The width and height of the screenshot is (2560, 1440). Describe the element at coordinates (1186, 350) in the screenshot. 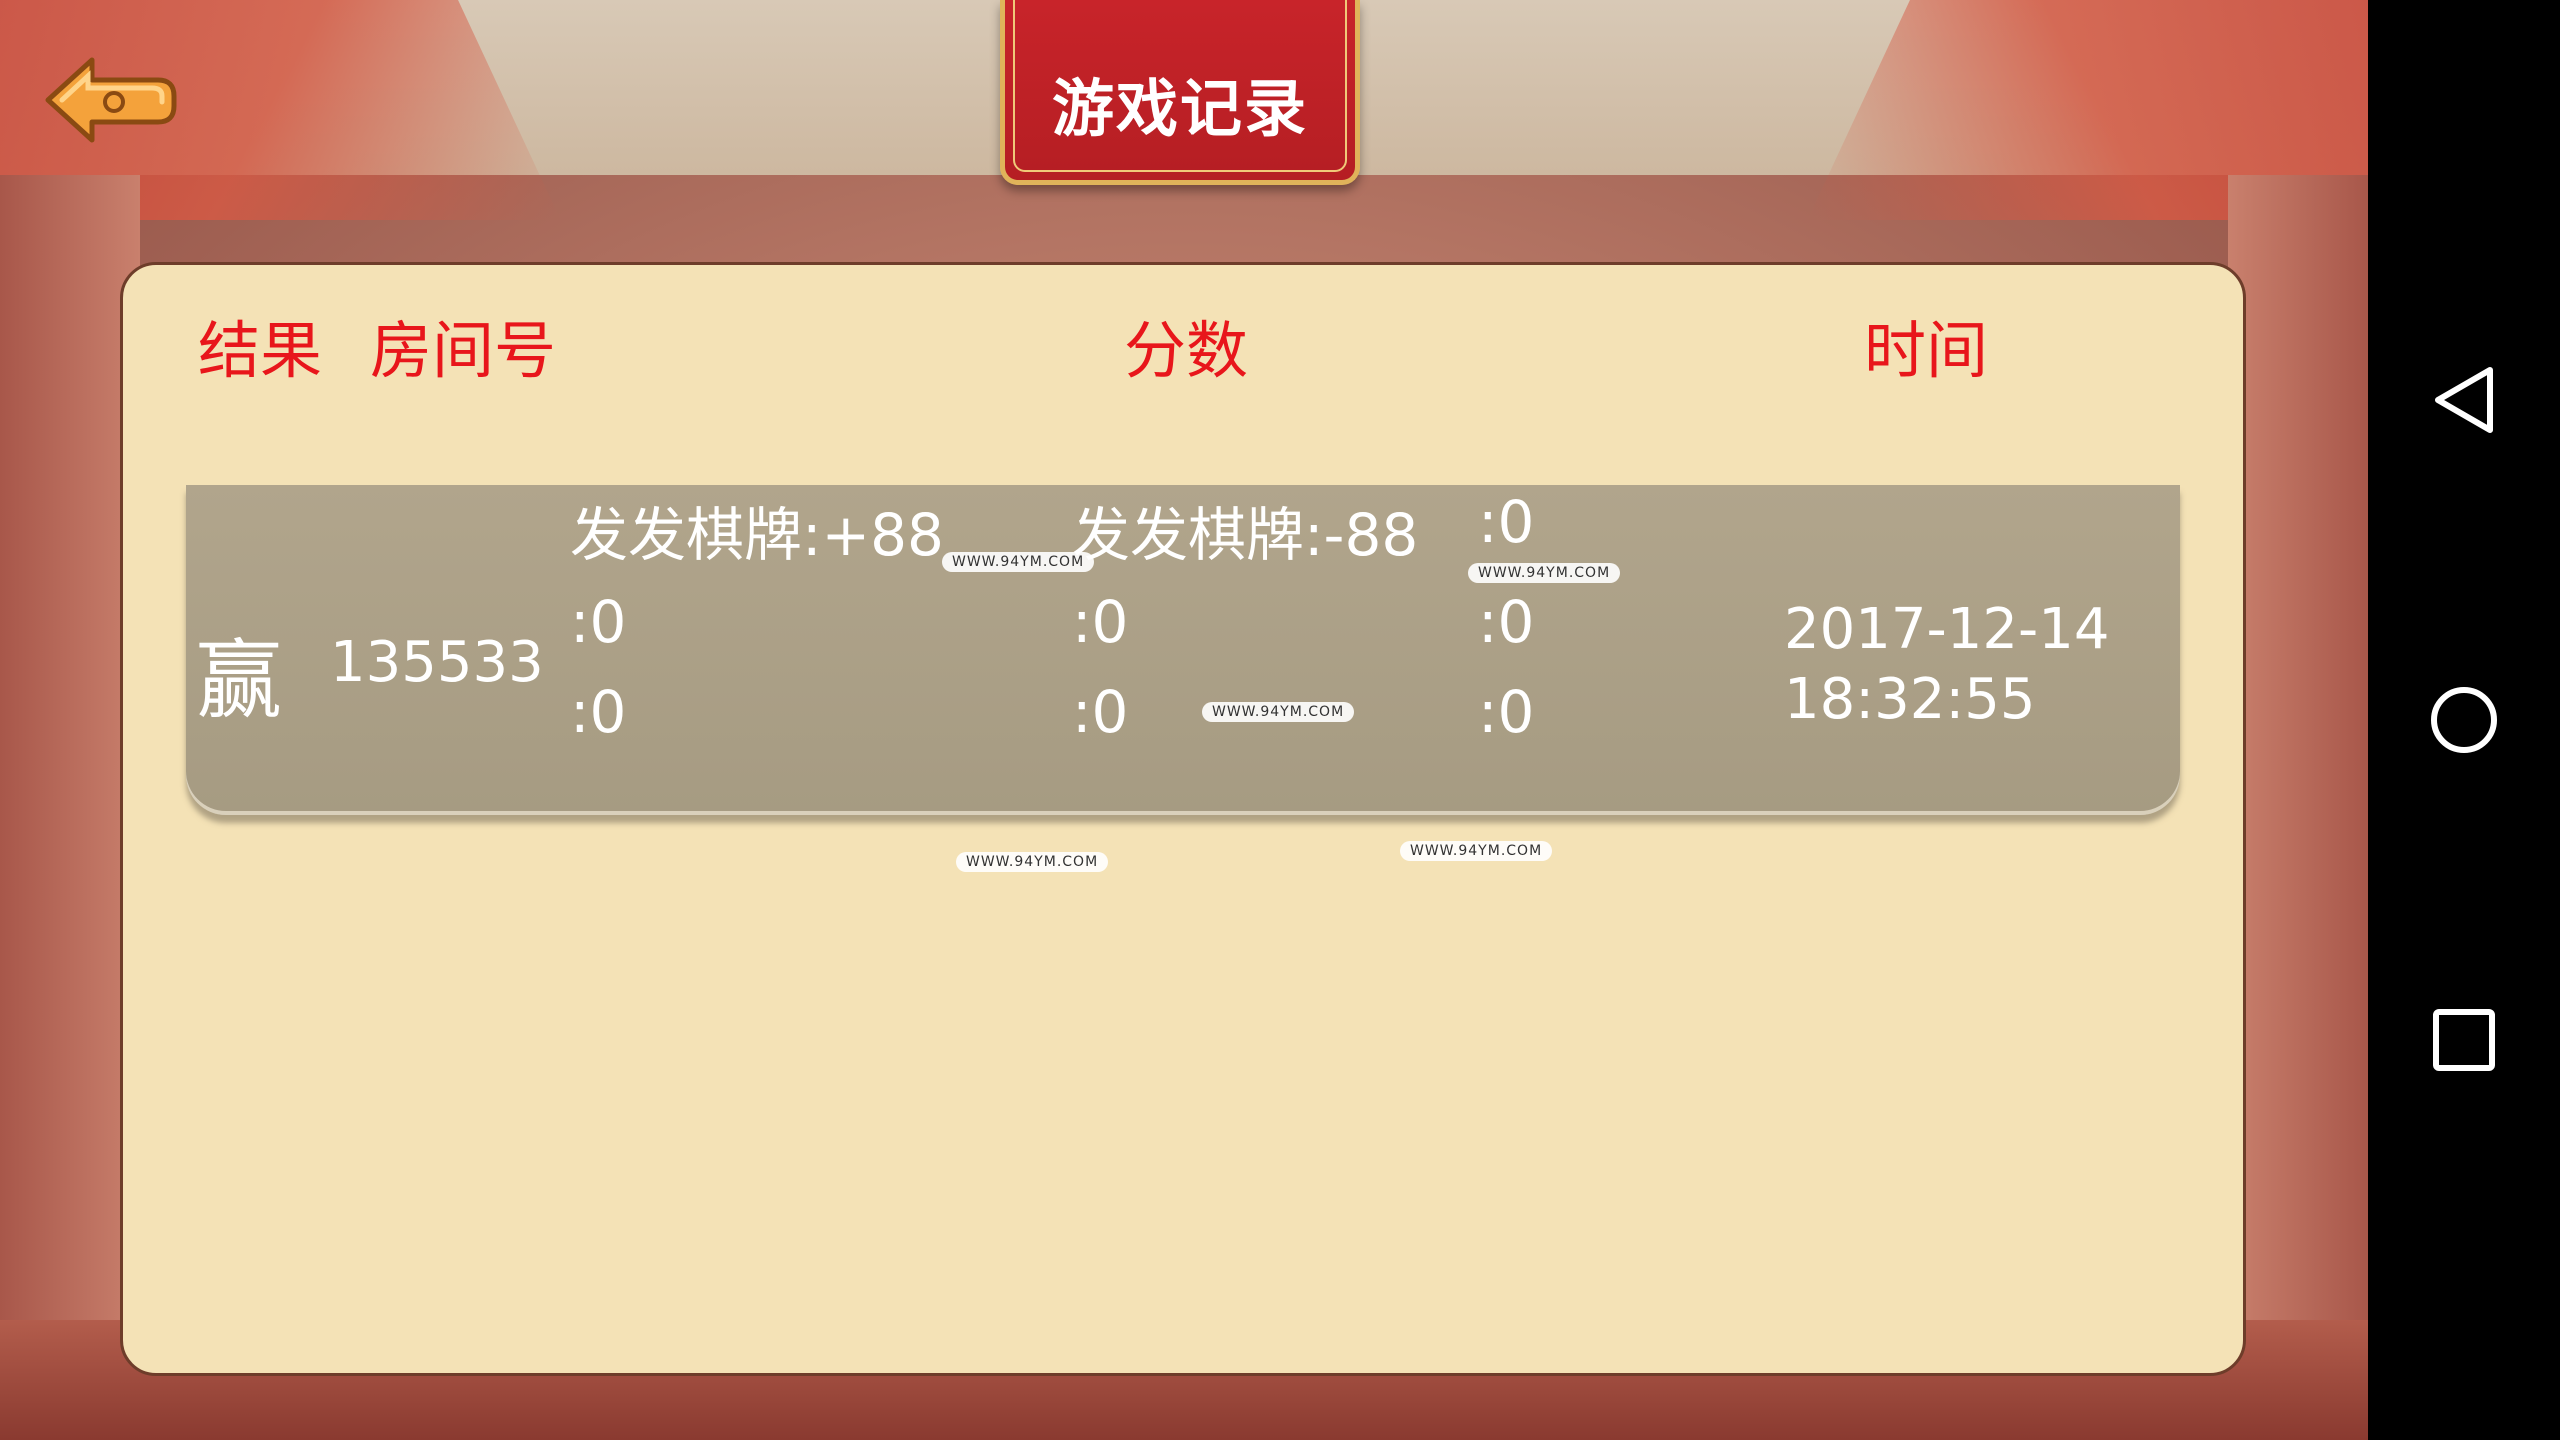

I see `column-header-score: 分数` at that location.